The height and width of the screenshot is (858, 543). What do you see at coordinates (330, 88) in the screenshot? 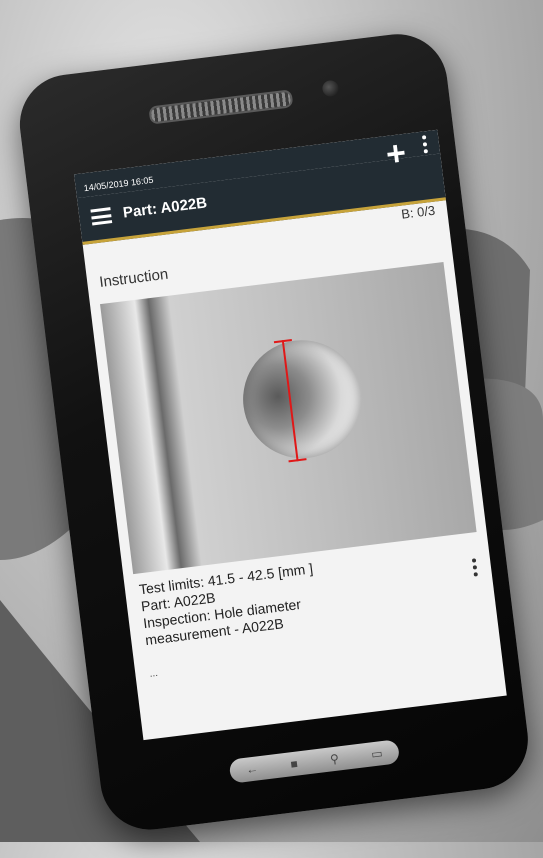
I see `front-camera` at bounding box center [330, 88].